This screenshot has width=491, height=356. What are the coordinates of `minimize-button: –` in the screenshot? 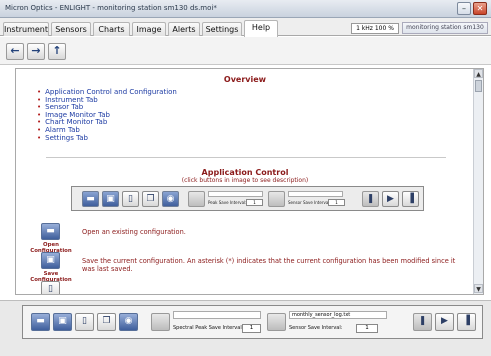 It's located at (464, 8).